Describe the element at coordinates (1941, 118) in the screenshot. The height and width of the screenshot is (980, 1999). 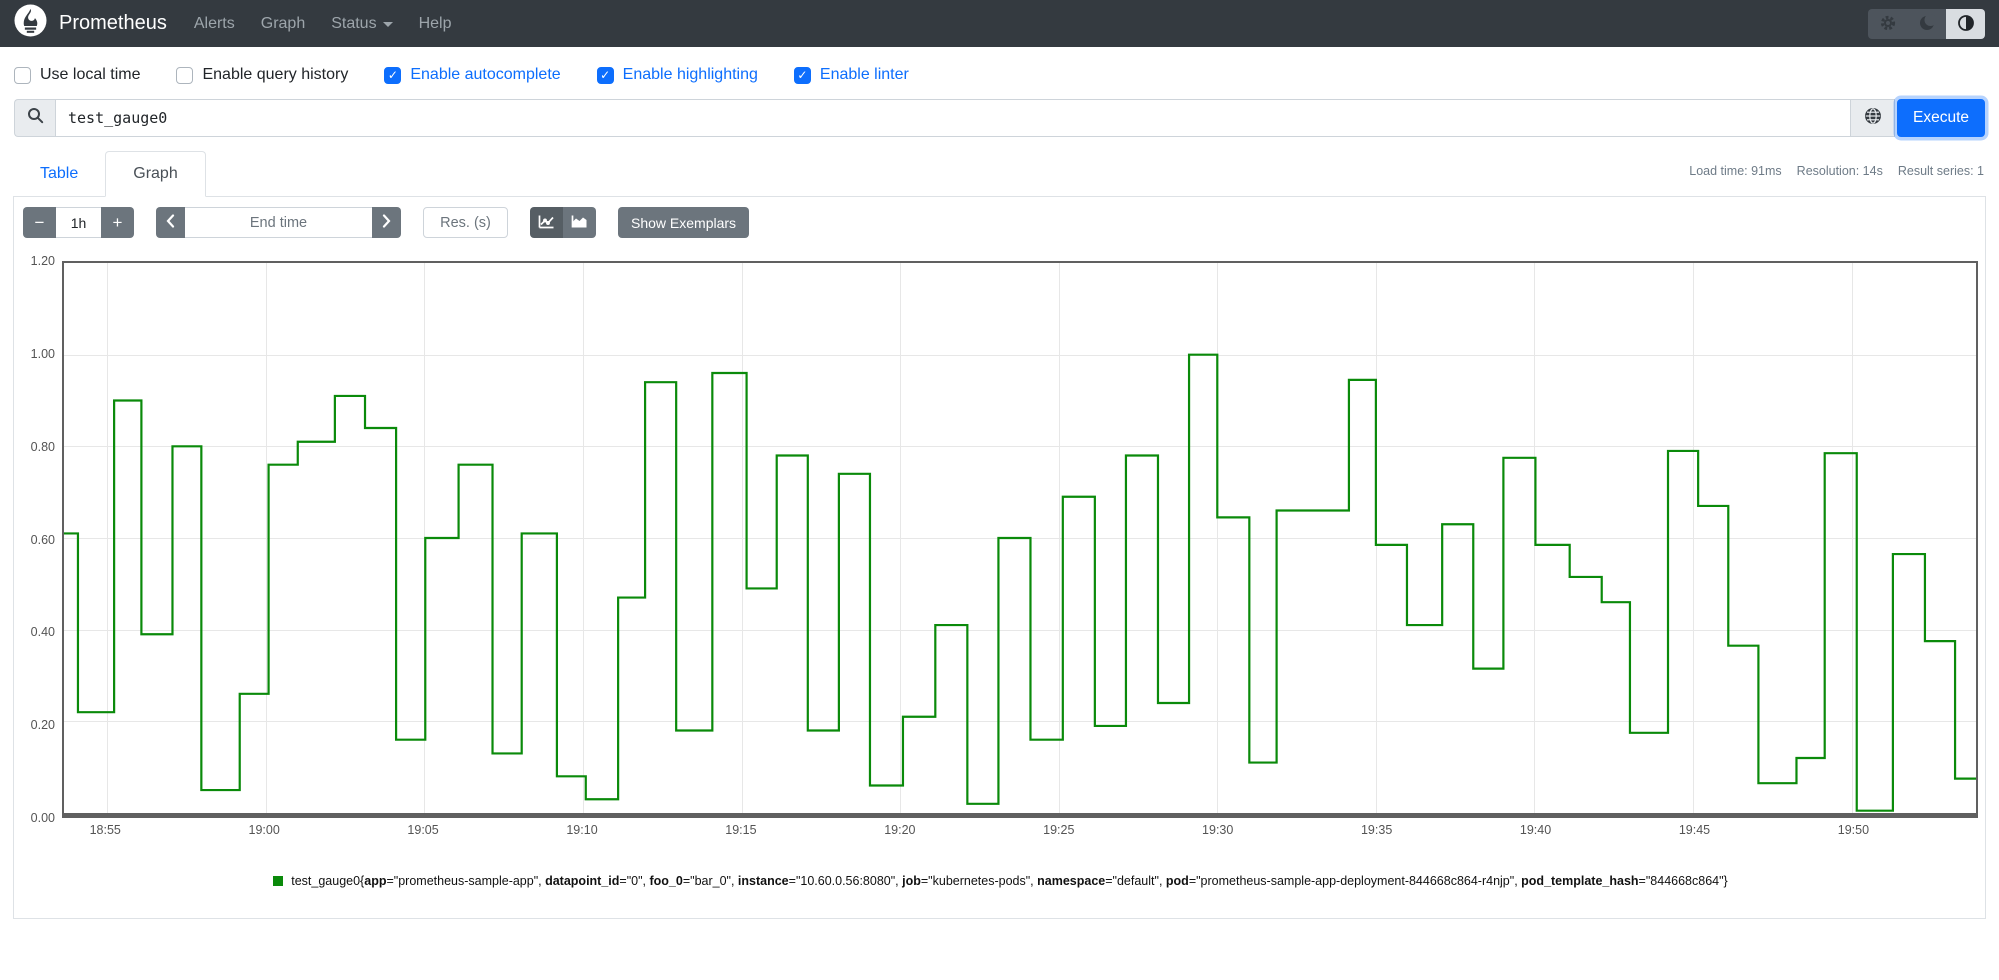
I see `execute-button: Execute` at that location.